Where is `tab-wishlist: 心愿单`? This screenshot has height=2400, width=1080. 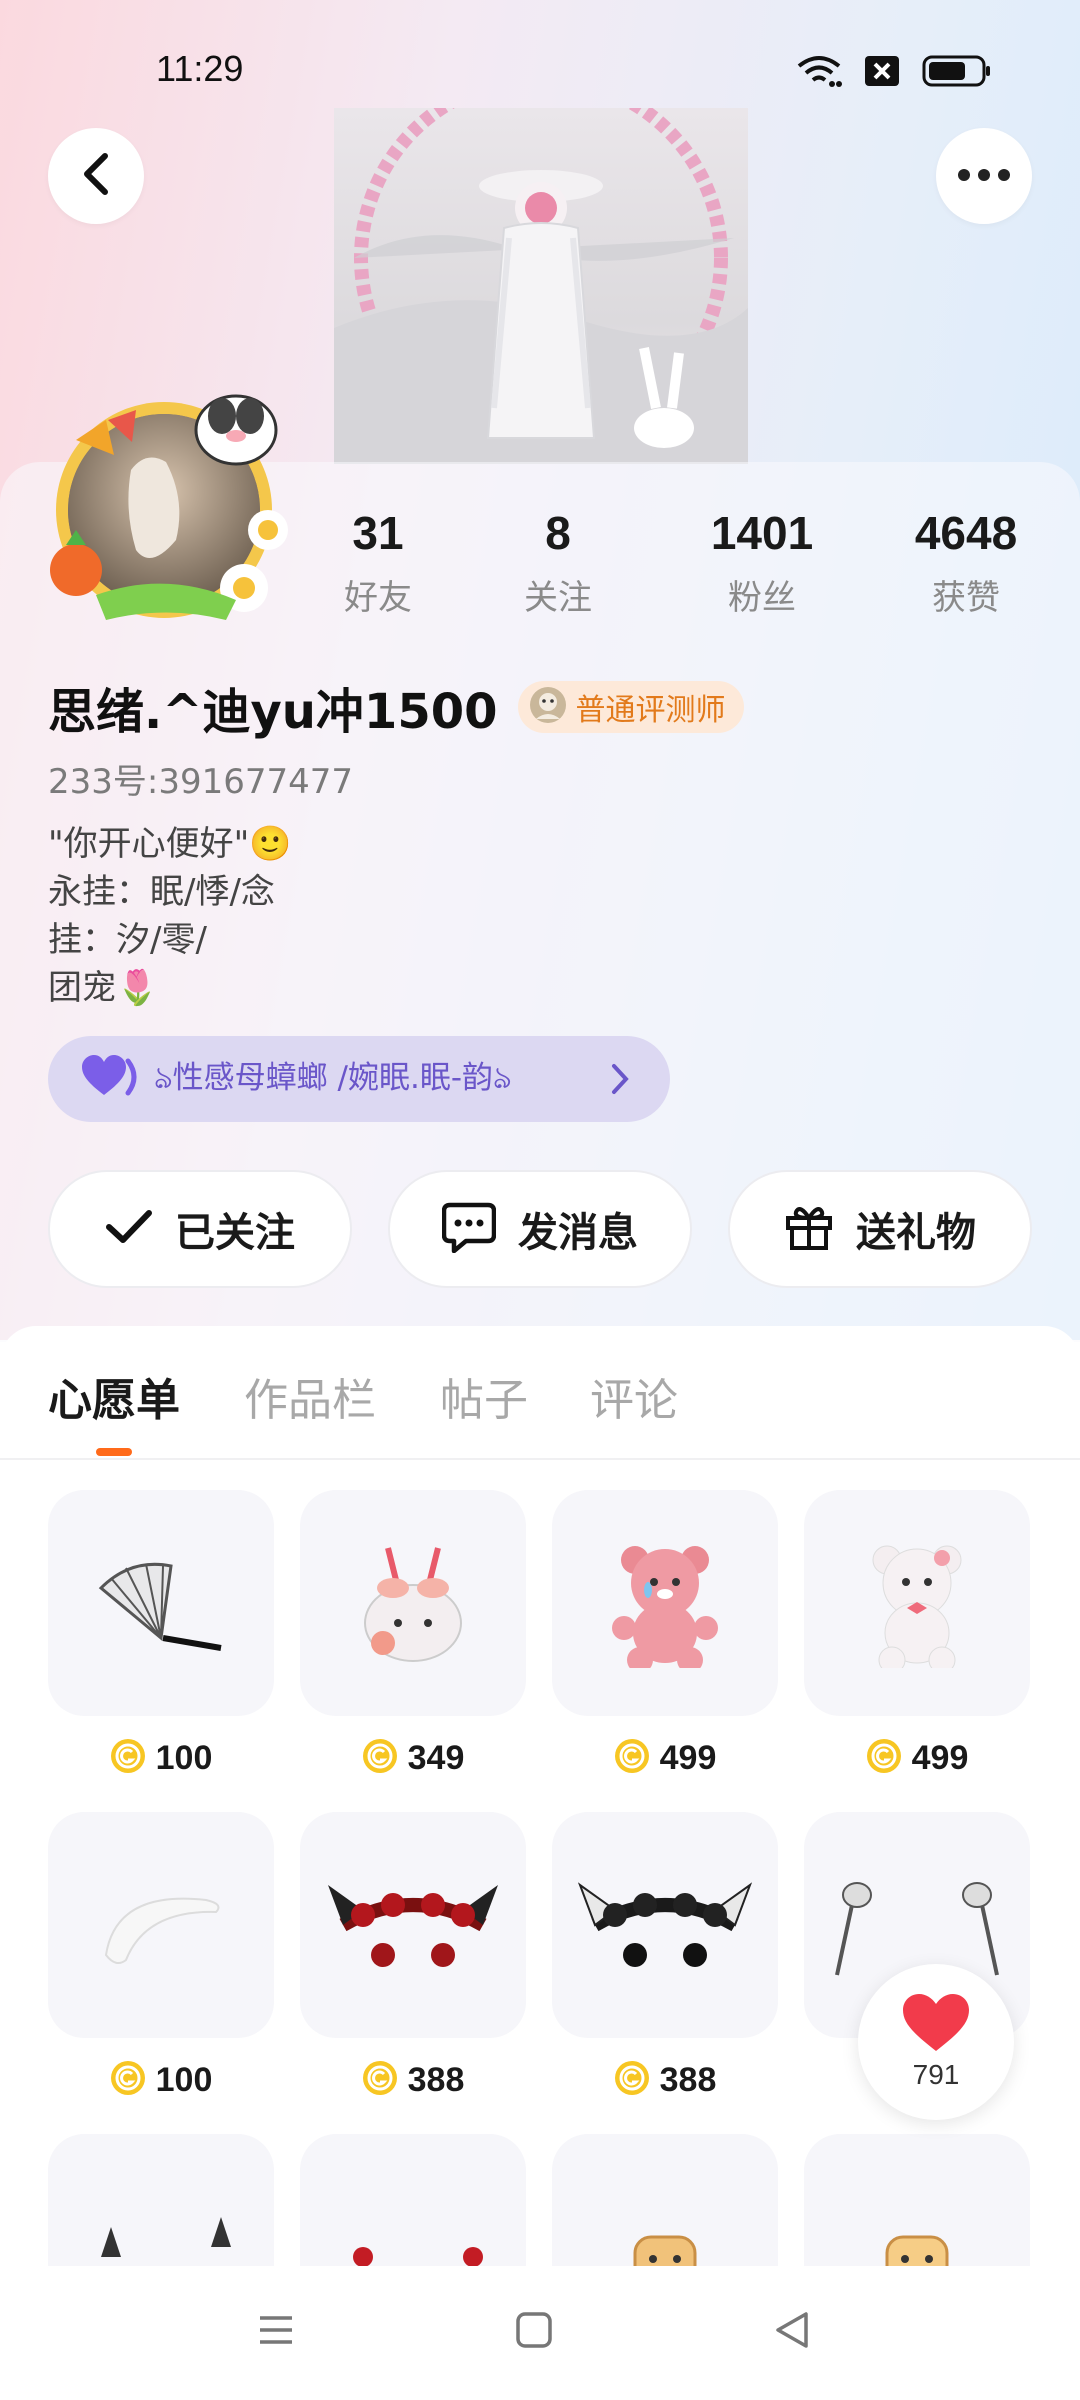 tab-wishlist: 心愿单 is located at coordinates (114, 1396).